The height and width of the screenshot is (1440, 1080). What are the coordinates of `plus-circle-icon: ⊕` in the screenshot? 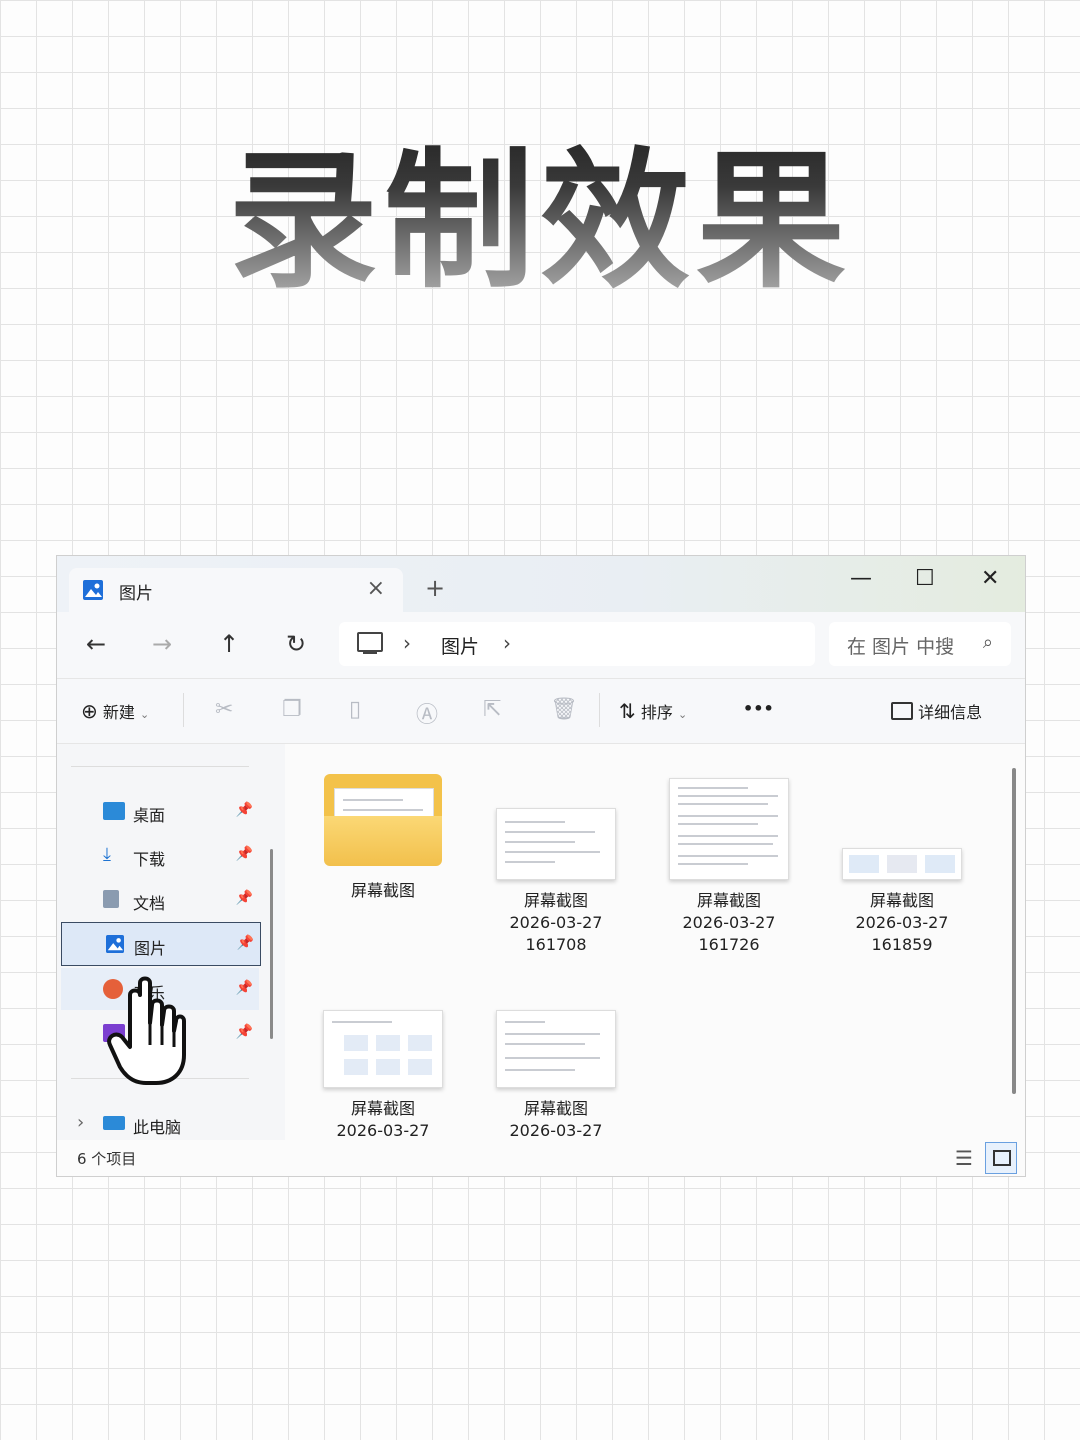 It's located at (89, 711).